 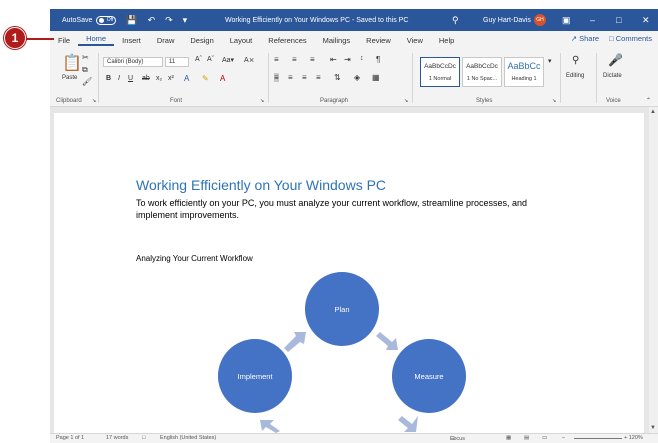 I want to click on maximize-icon: □, so click(x=618, y=20).